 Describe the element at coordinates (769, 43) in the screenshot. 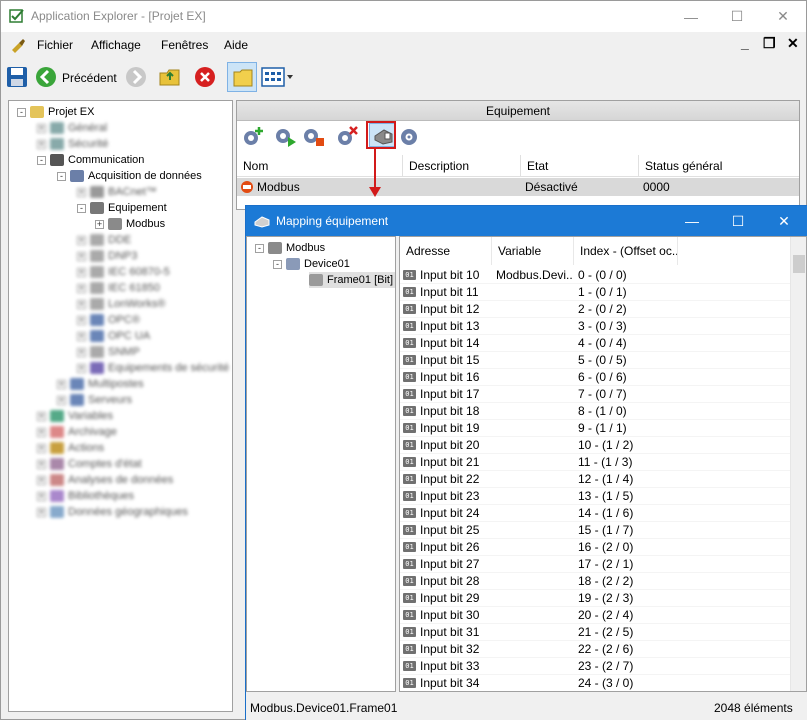

I see `mdi-restore-icon: ❐` at that location.